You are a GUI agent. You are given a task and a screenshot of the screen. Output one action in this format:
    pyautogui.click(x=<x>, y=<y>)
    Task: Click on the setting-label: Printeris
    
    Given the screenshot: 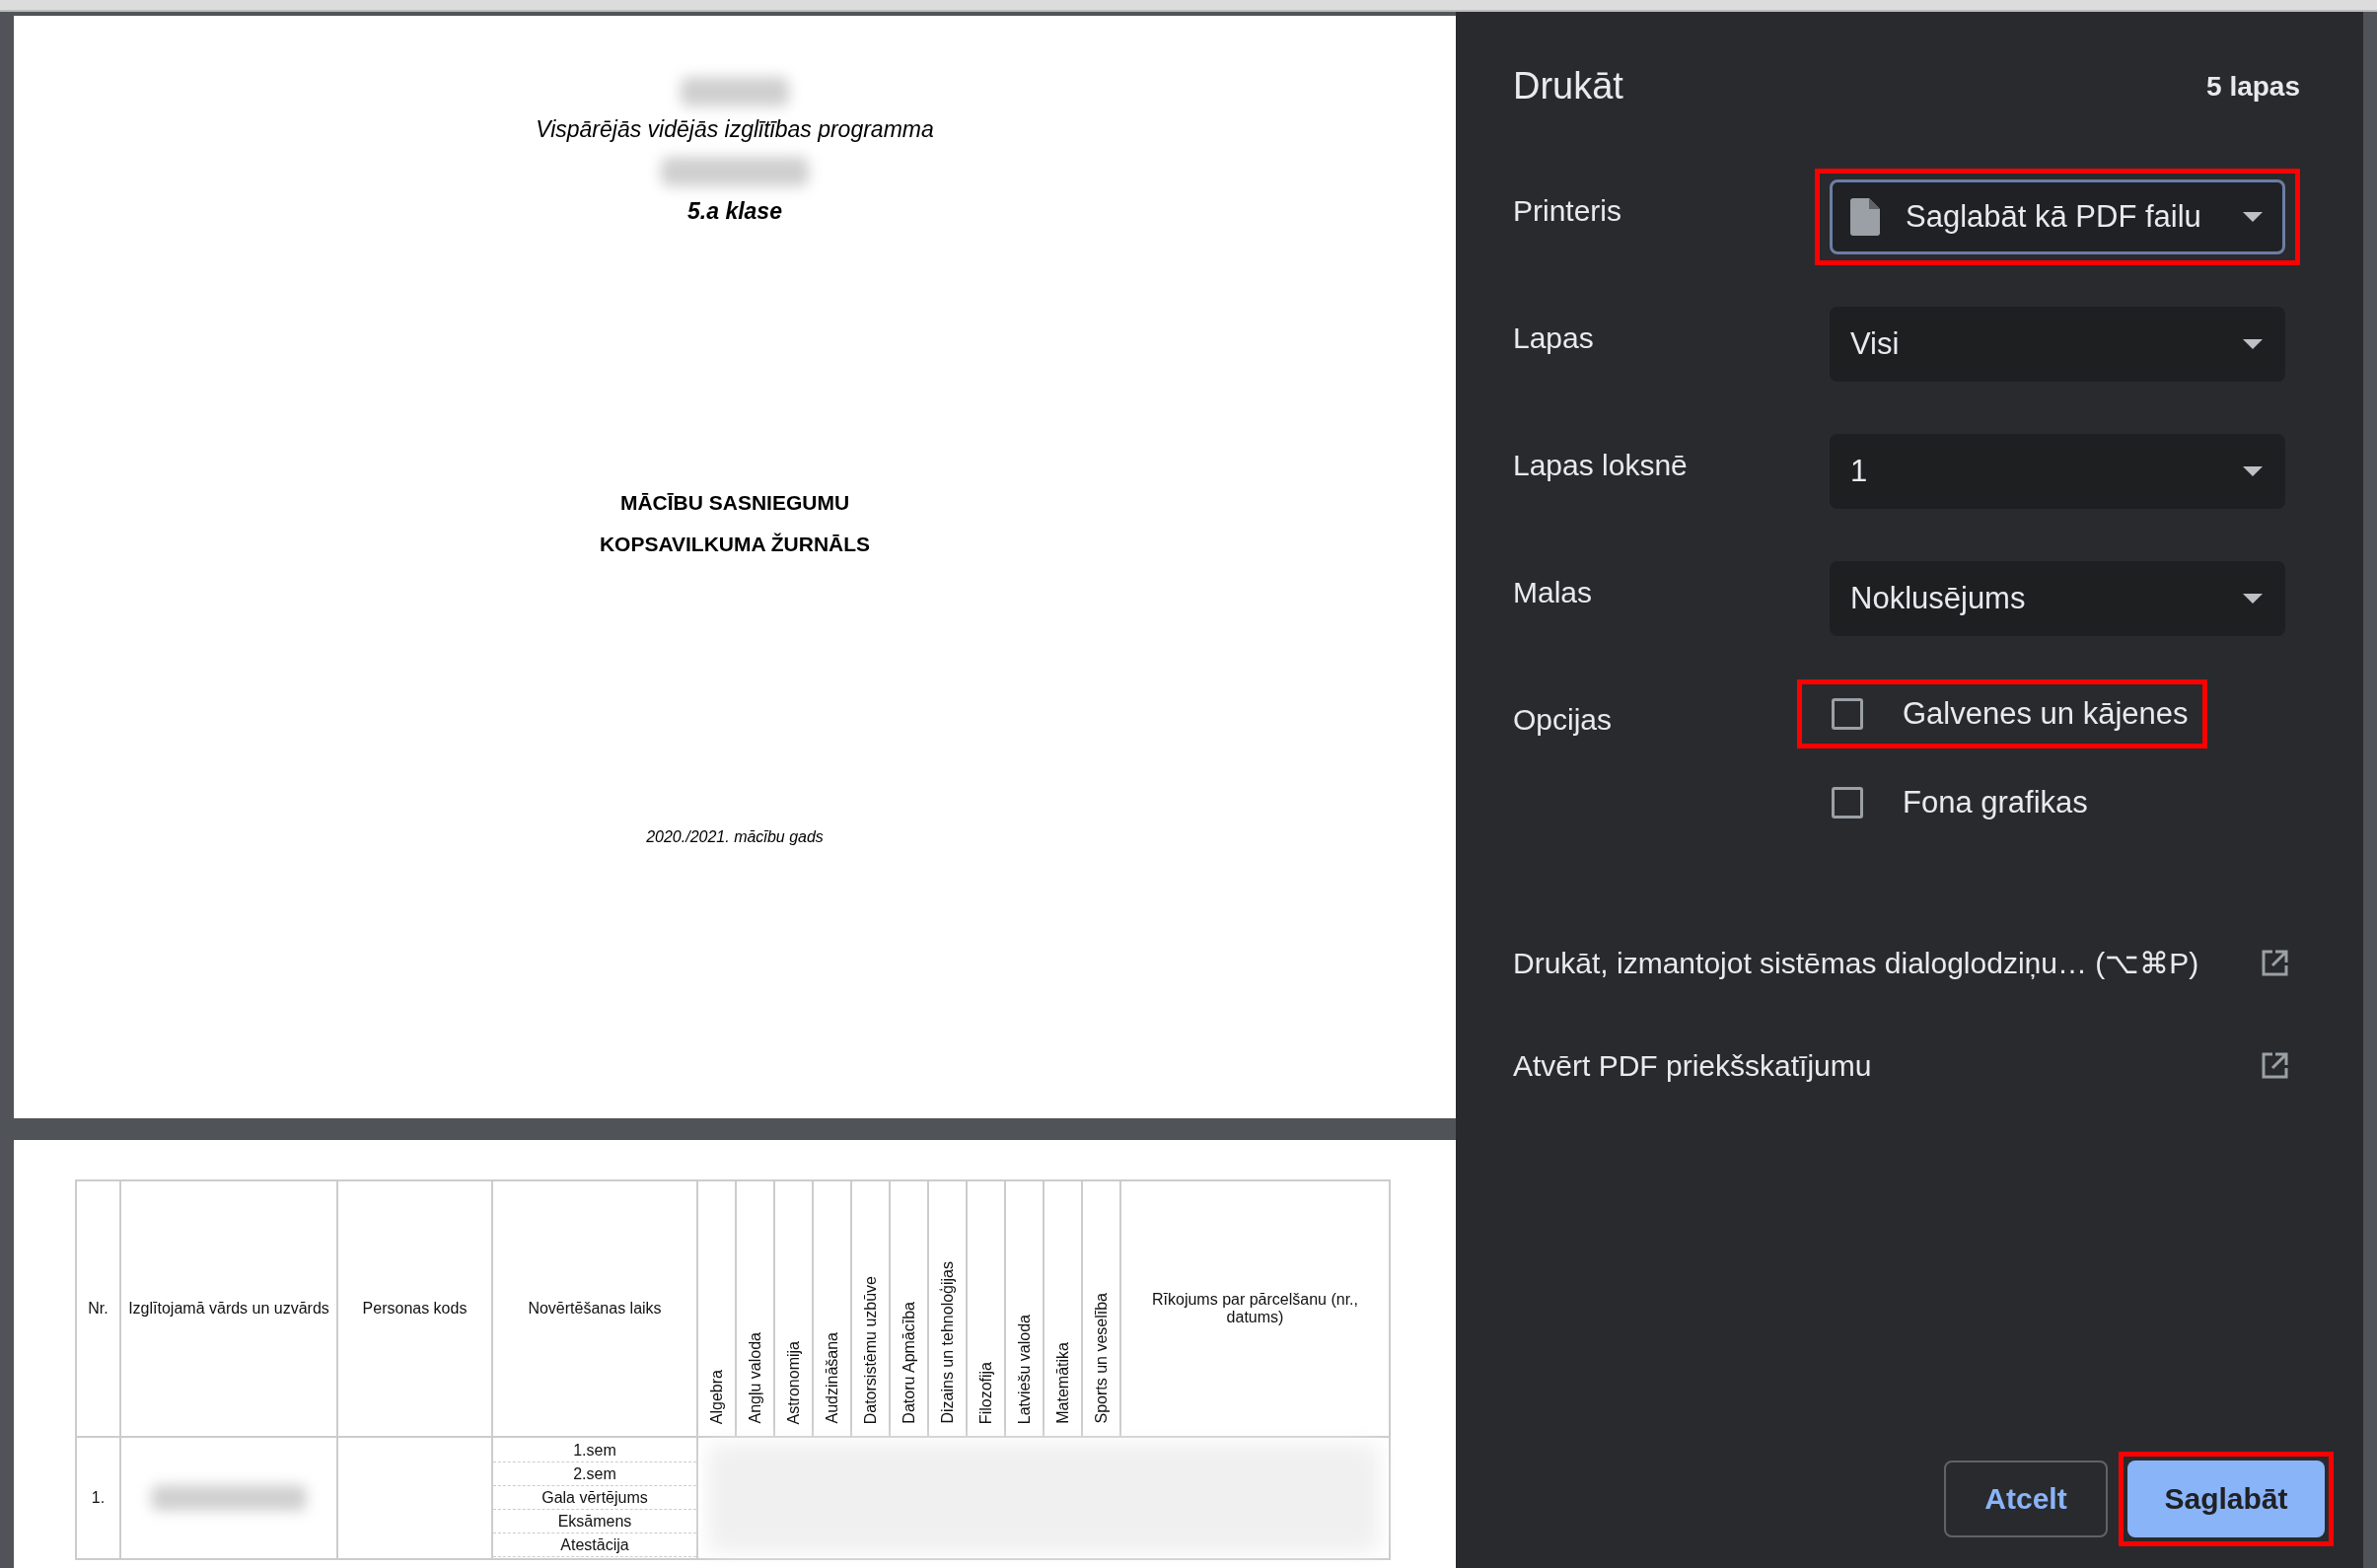 What is the action you would take?
    pyautogui.click(x=1568, y=210)
    